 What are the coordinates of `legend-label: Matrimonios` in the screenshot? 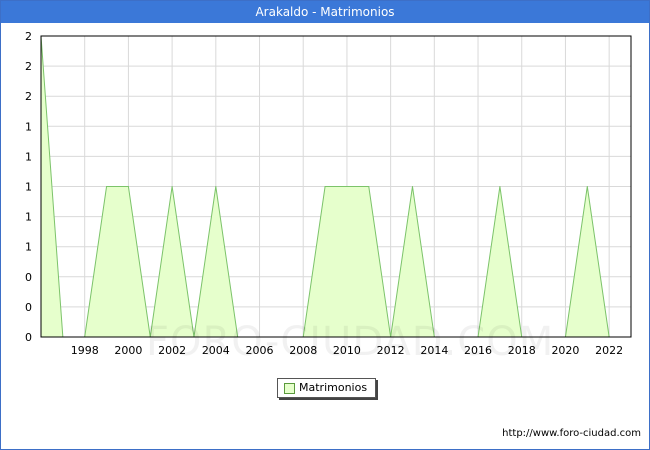 It's located at (333, 387).